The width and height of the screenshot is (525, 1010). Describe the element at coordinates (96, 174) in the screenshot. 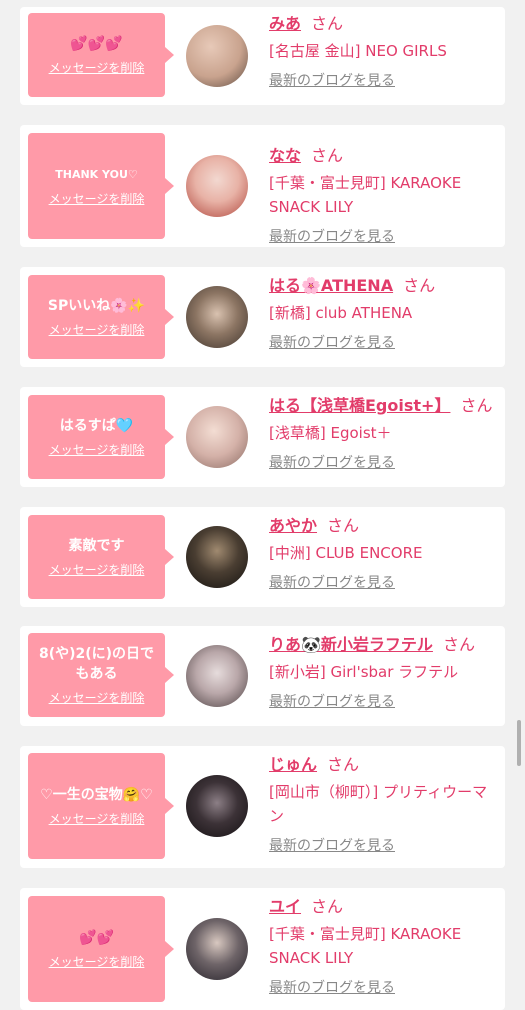

I see `message-text: THANK YOU♡` at that location.